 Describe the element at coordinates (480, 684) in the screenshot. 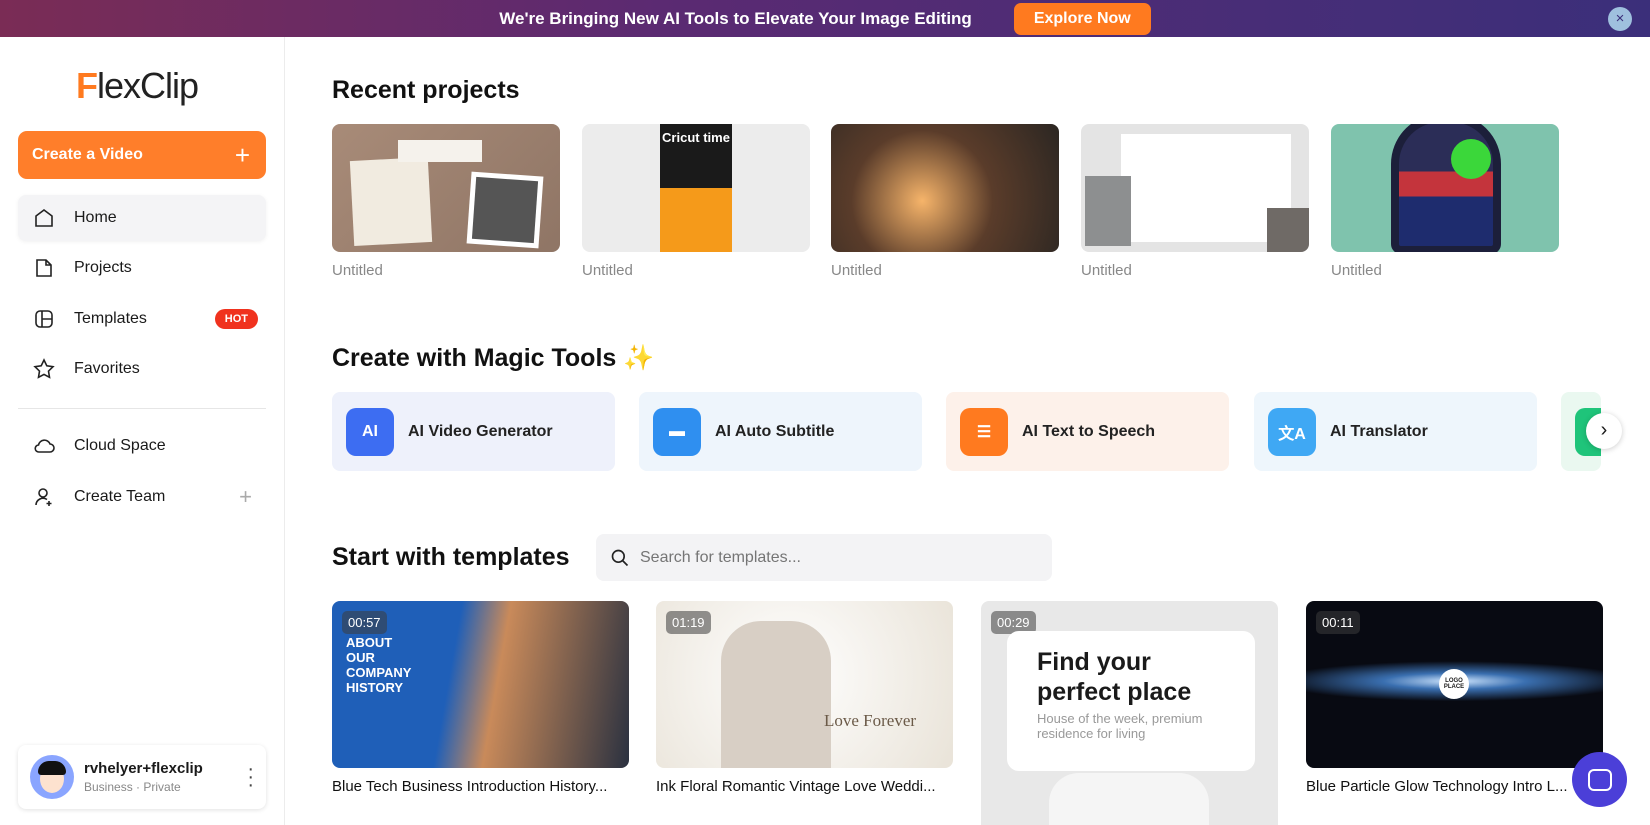

I see `template-card: 00:57 ABOUT OUR COMPANY HISTORY` at that location.